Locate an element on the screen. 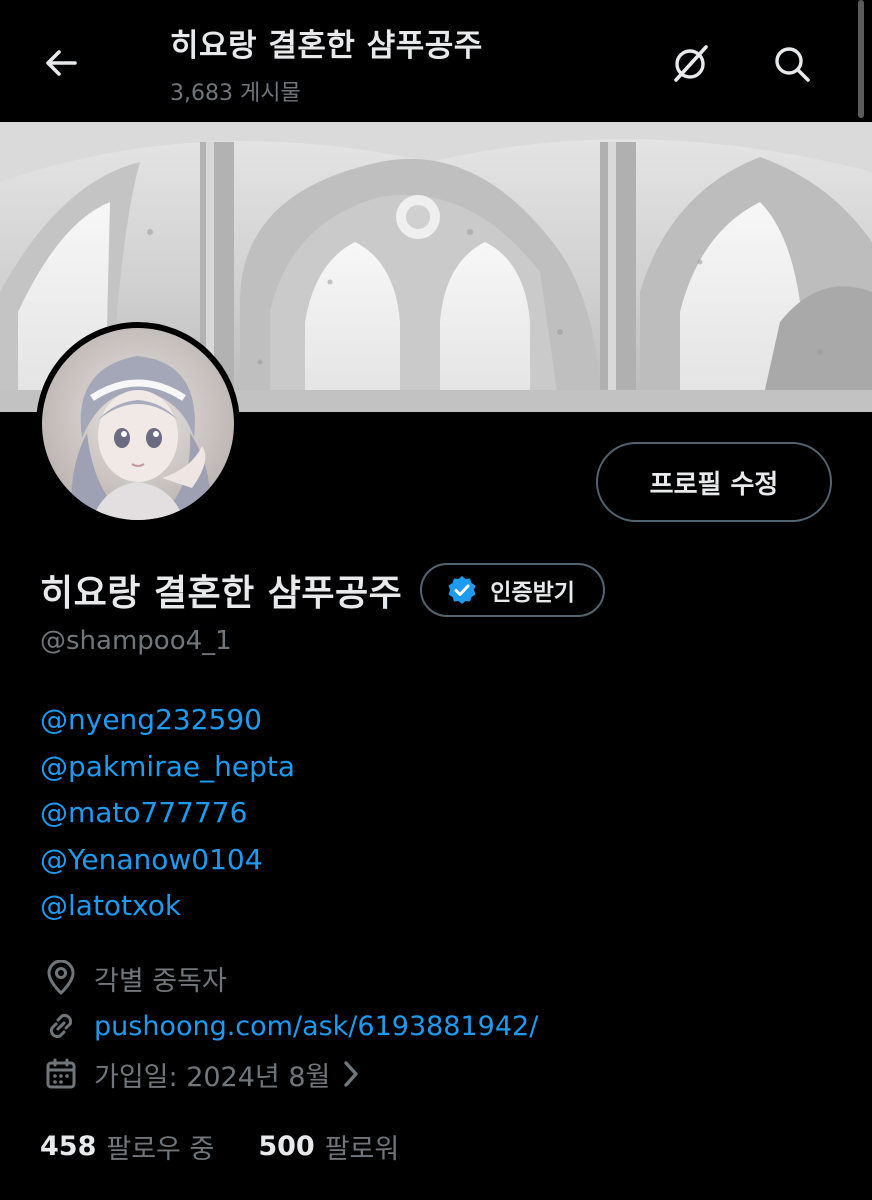  link-icon is located at coordinates (61, 1026).